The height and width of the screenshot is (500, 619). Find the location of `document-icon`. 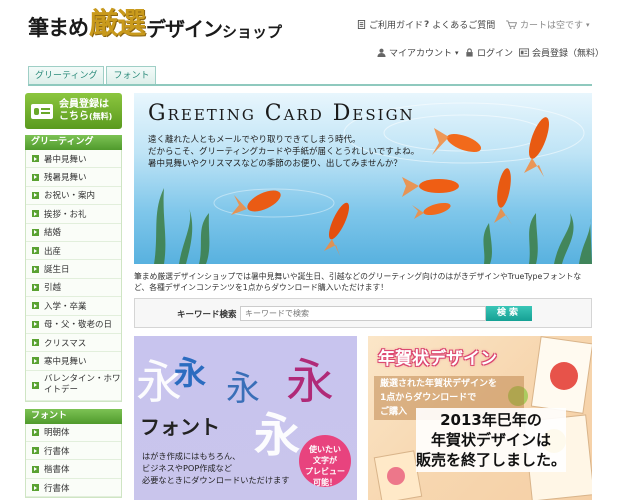

document-icon is located at coordinates (361, 24).